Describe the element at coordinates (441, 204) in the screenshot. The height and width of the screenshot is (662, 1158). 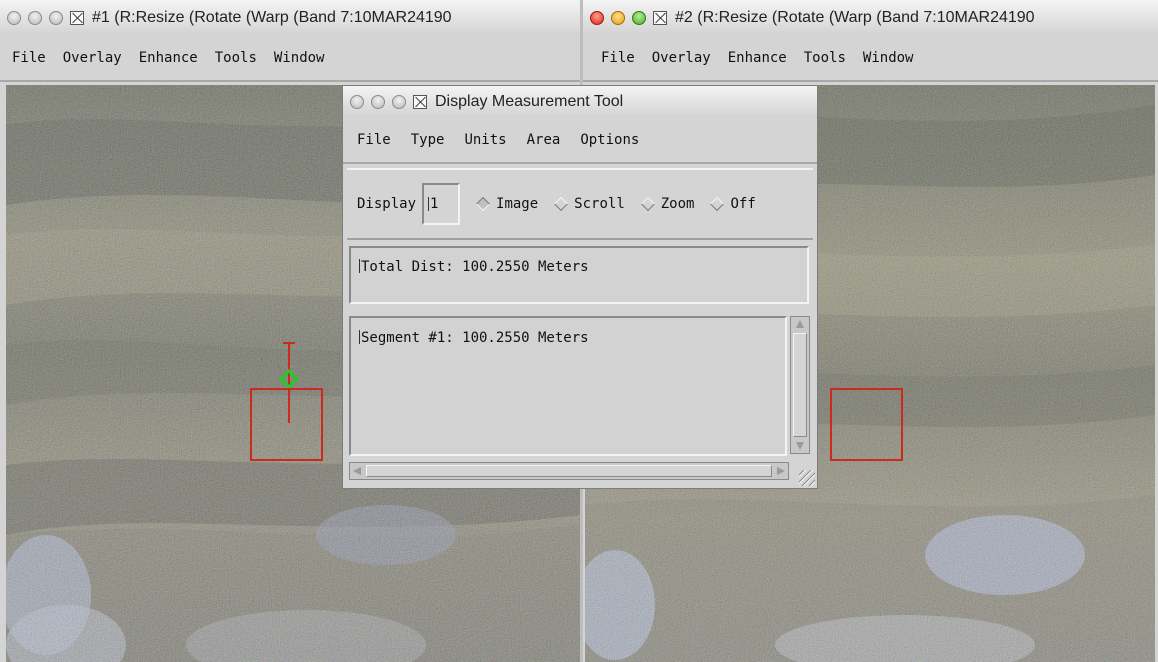
I see `display-number-field: 1` at that location.